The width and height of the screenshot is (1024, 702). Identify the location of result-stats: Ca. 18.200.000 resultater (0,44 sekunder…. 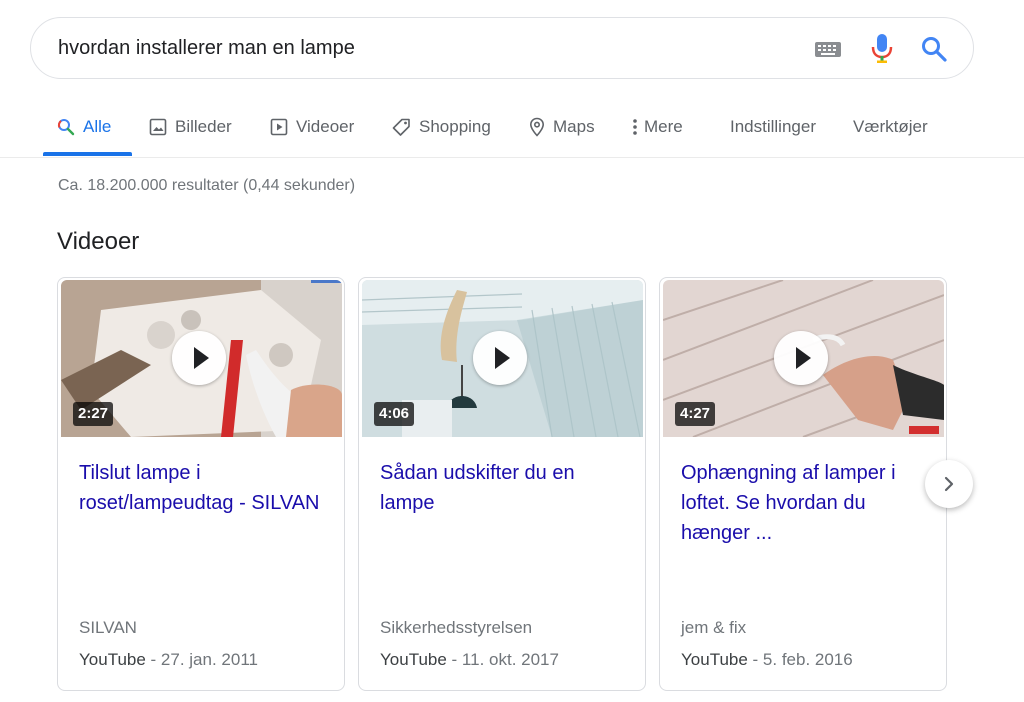
(207, 185).